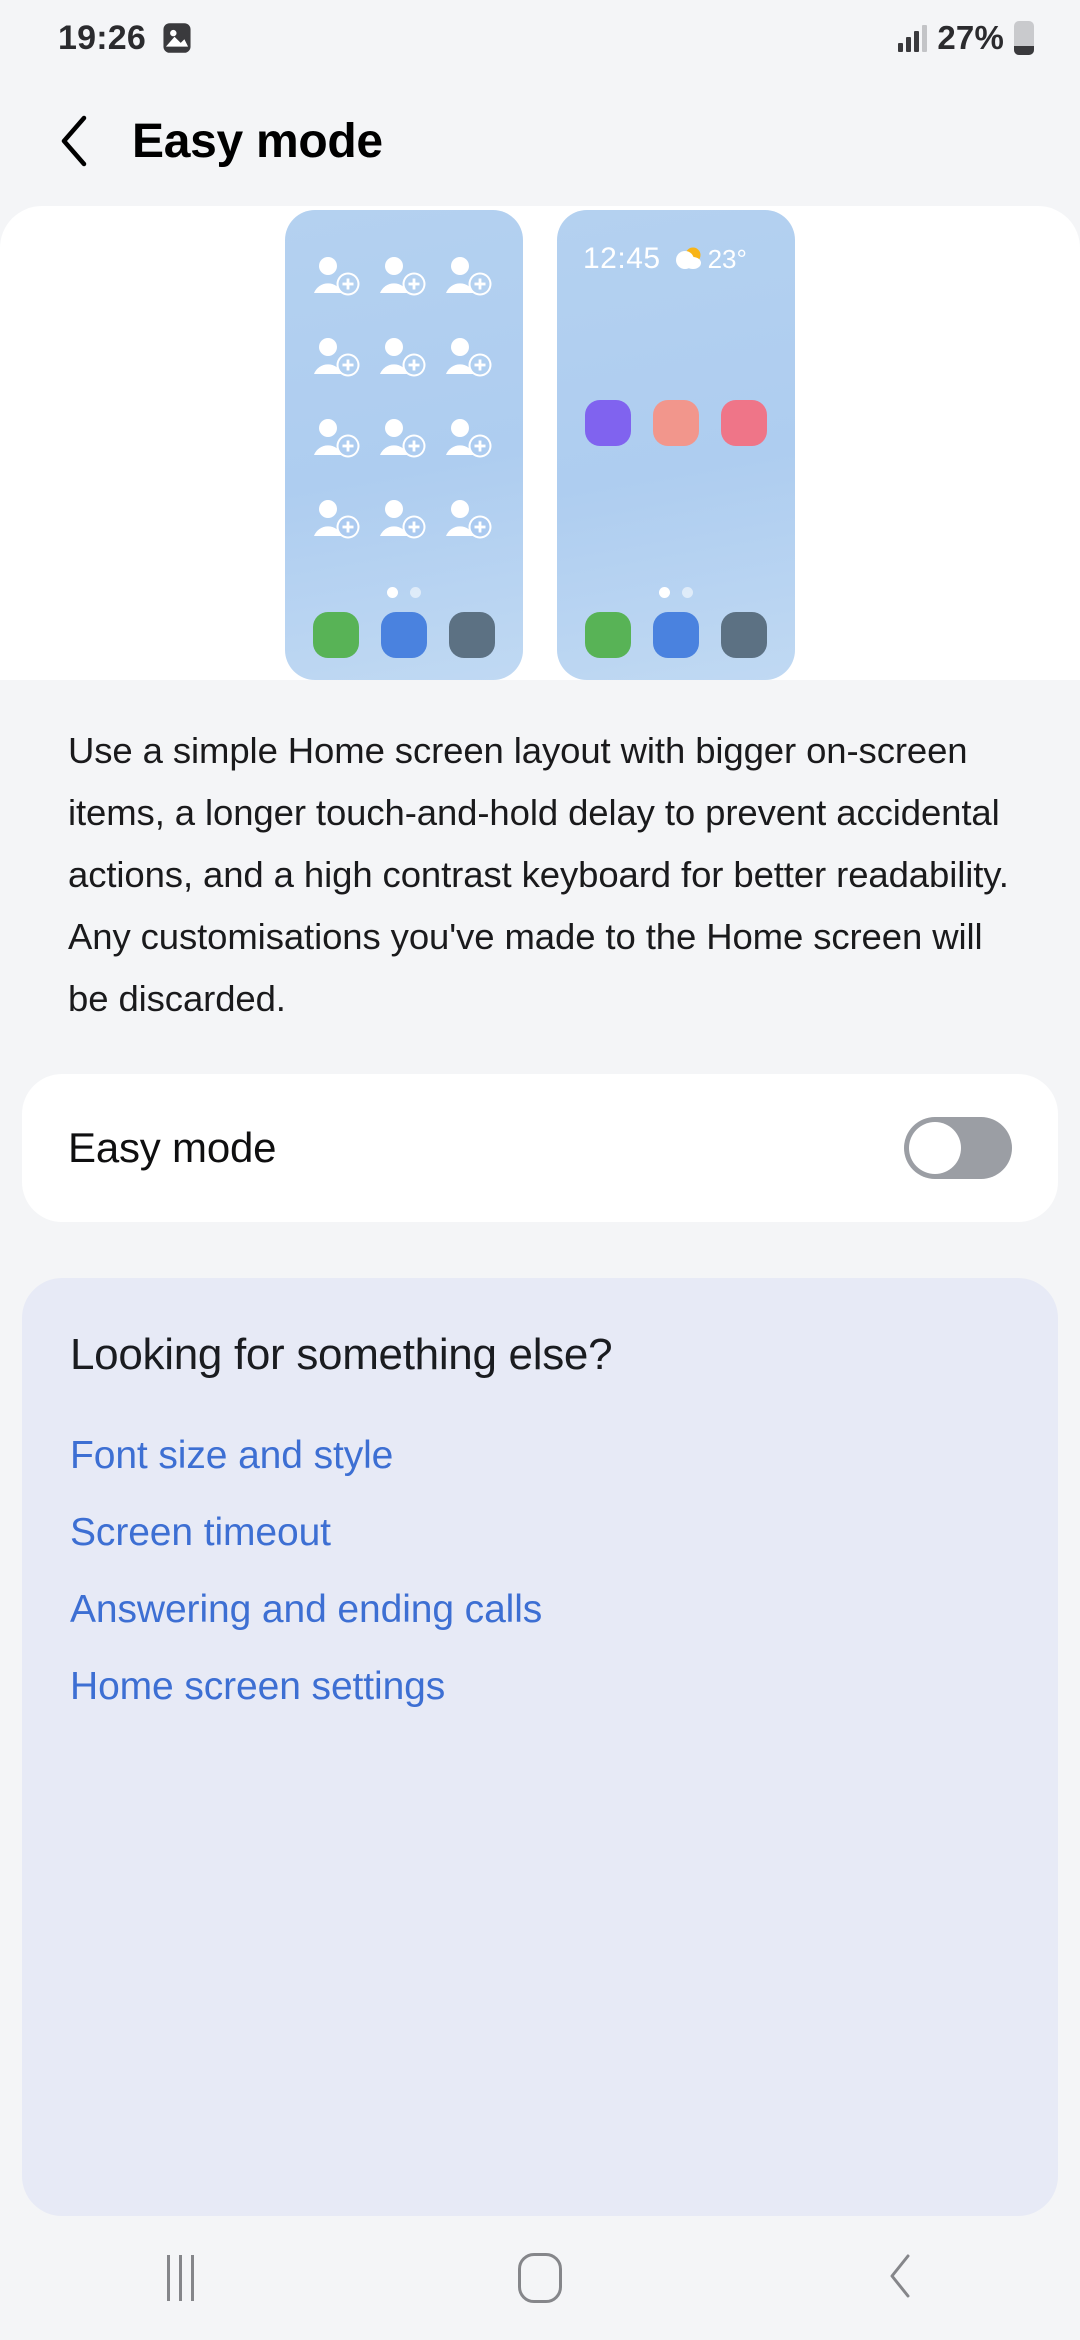 The width and height of the screenshot is (1080, 2340). I want to click on status-bar-clock: 19:26, so click(102, 37).